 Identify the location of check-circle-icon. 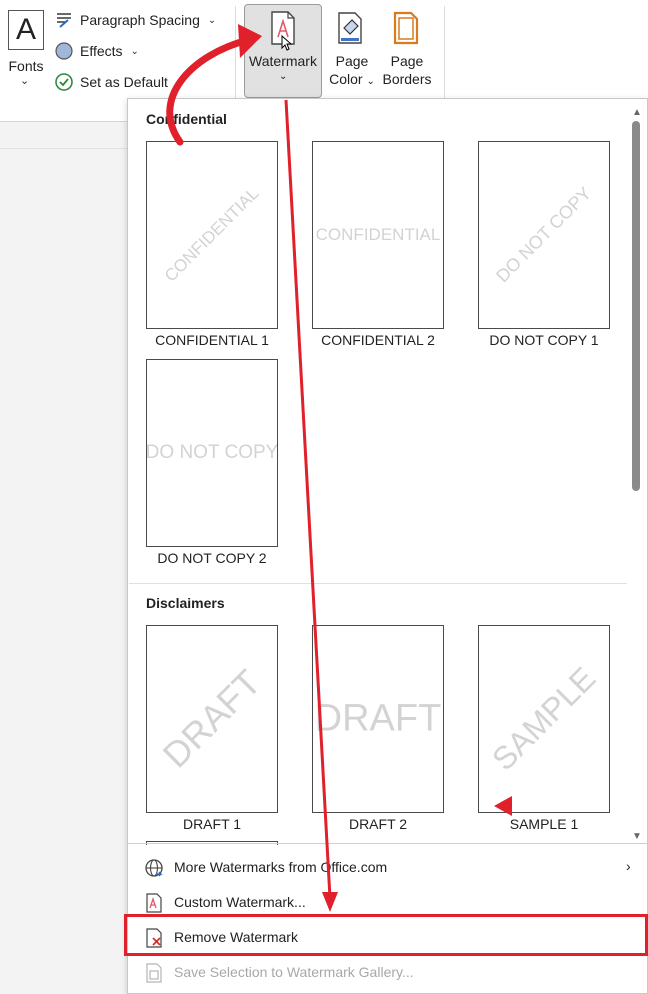
(64, 82).